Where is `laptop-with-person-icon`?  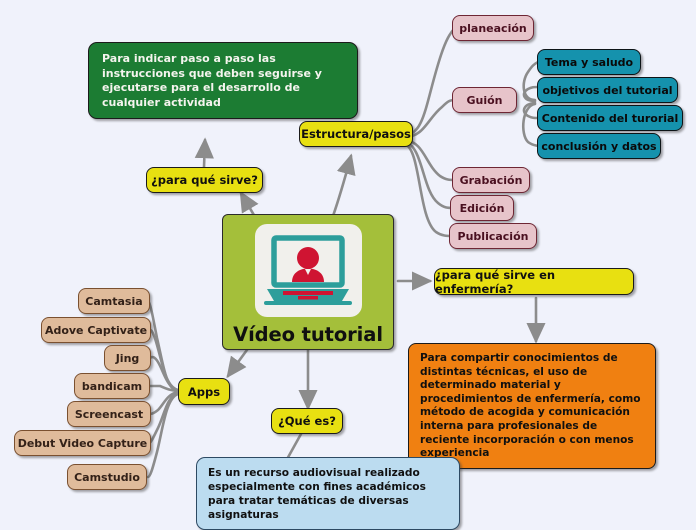 laptop-with-person-icon is located at coordinates (308, 270).